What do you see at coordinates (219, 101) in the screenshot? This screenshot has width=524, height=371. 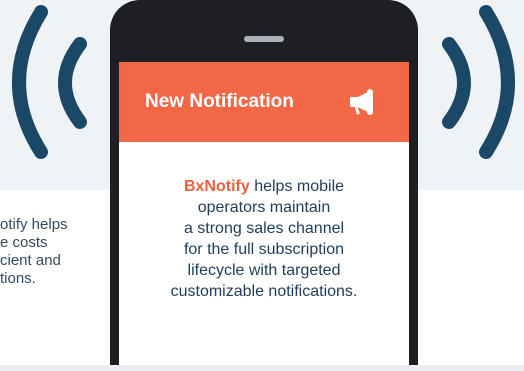 I see `notification-title: New Notification` at bounding box center [219, 101].